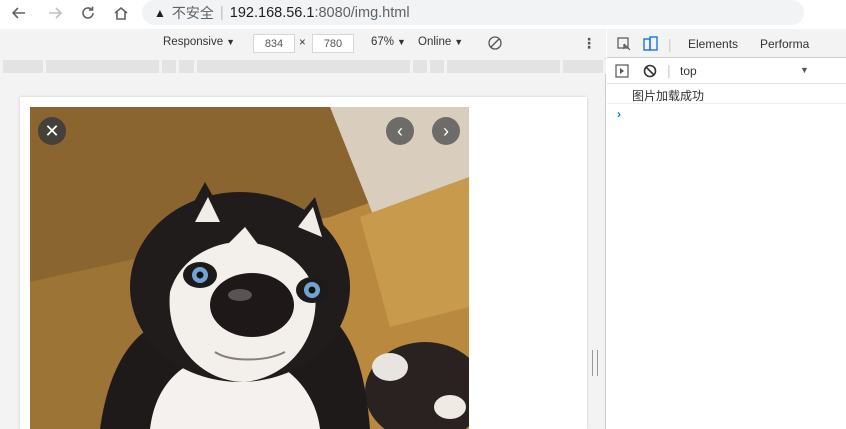 This screenshot has height=429, width=846. I want to click on viewport-height-input: 780, so click(333, 43).